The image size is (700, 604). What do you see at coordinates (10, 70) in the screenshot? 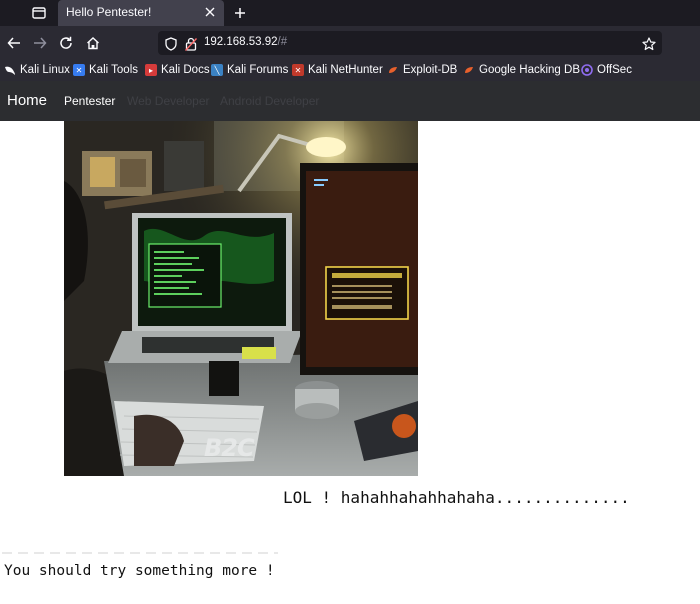
I see `kali-dragon-icon` at bounding box center [10, 70].